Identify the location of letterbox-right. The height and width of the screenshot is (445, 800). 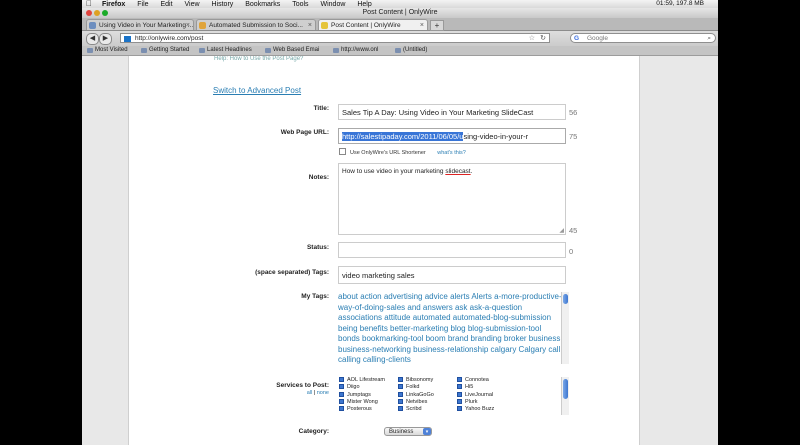
(759, 222).